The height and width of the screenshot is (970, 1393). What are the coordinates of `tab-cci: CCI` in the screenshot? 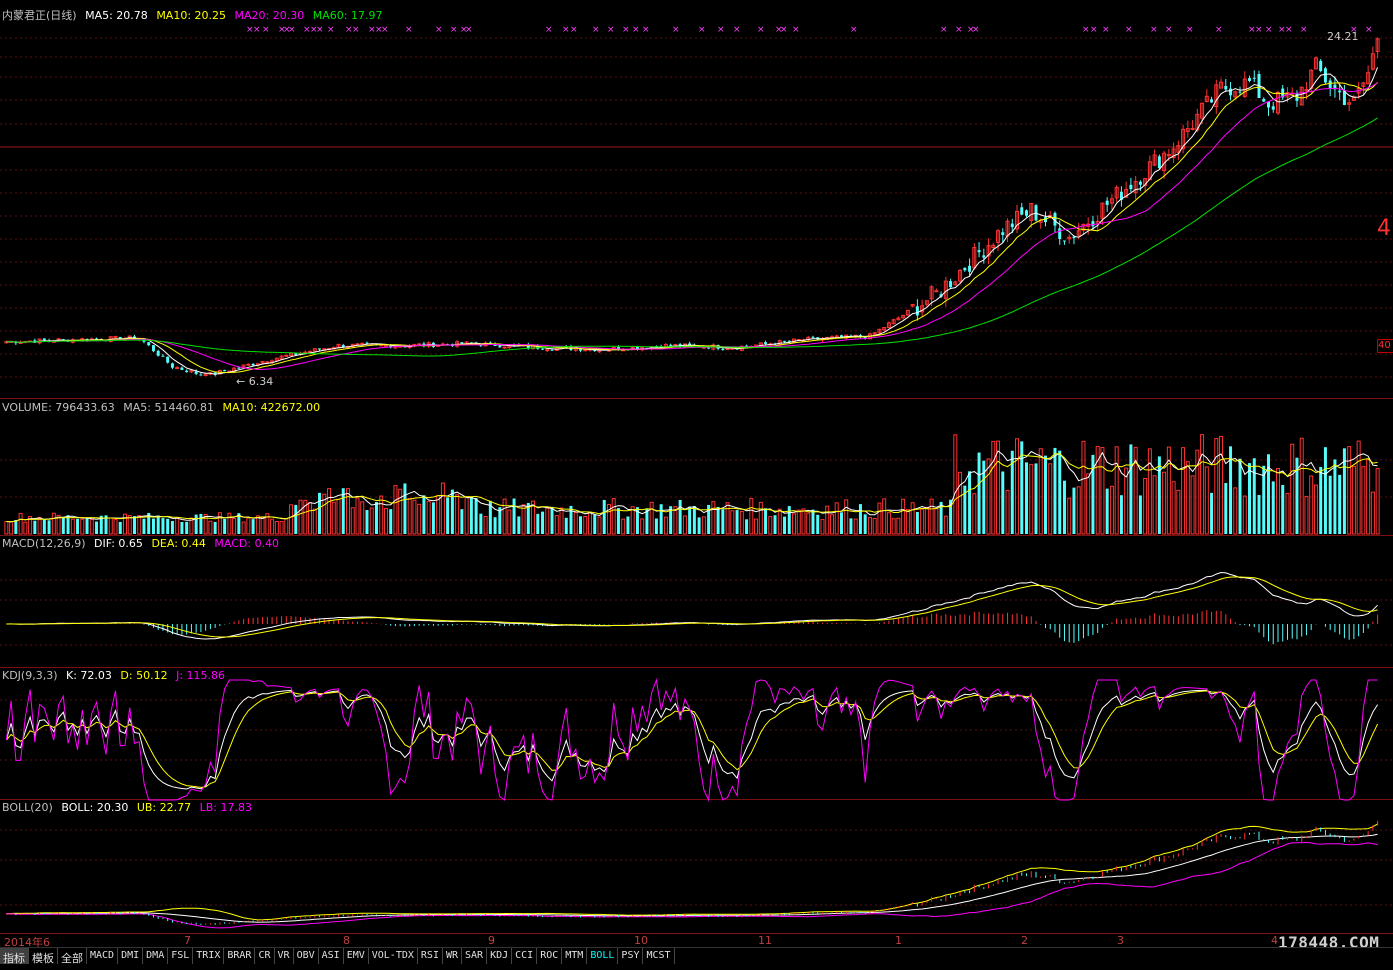 It's located at (525, 956).